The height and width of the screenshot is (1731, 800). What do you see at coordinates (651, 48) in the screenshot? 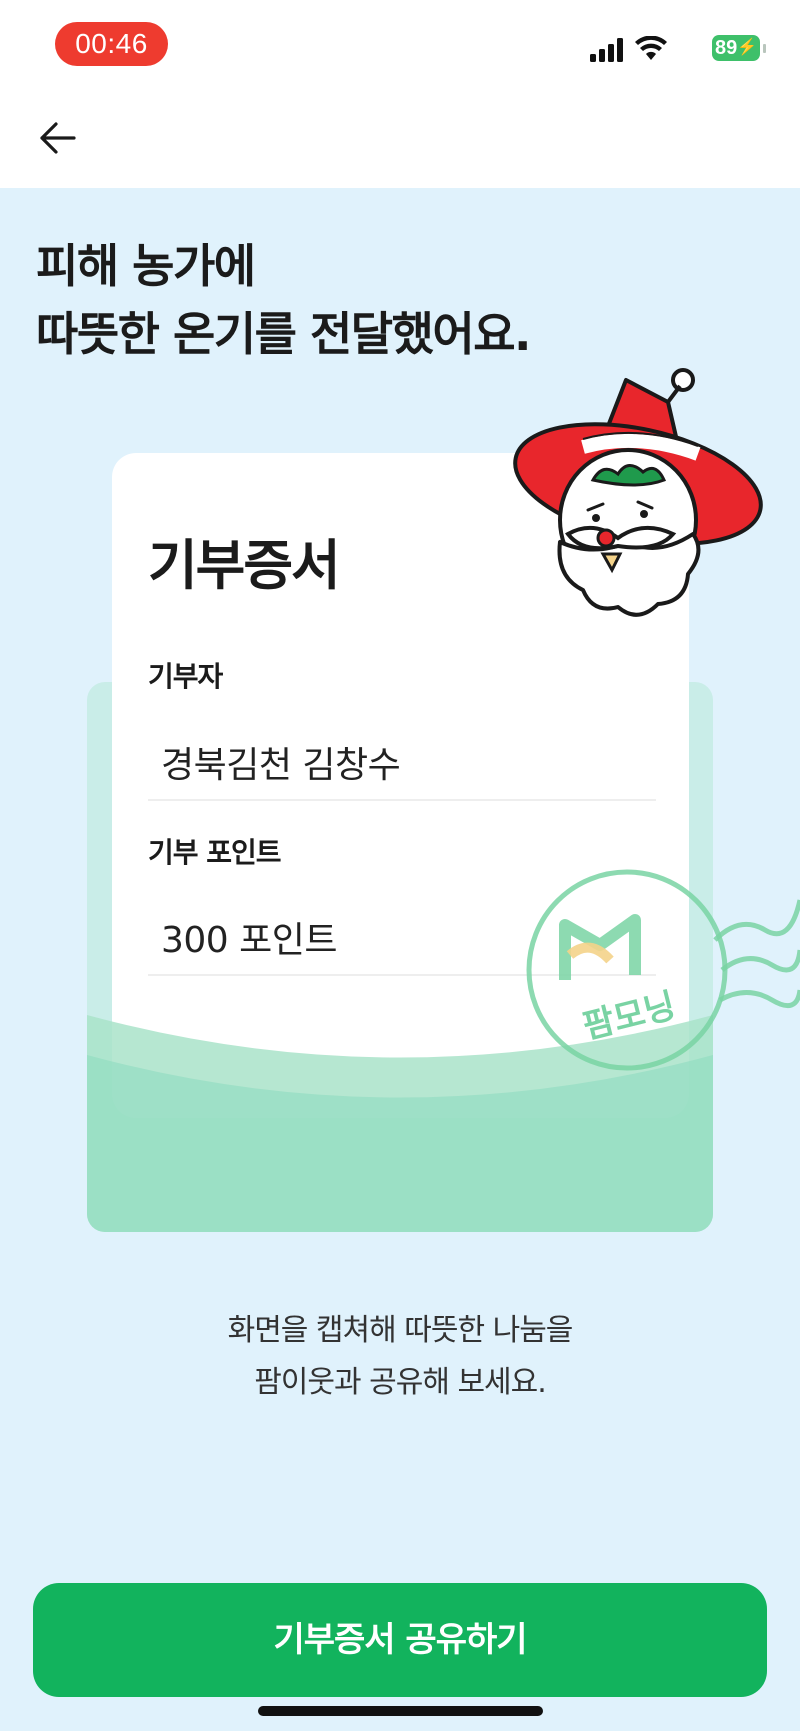
I see `wifi-icon` at bounding box center [651, 48].